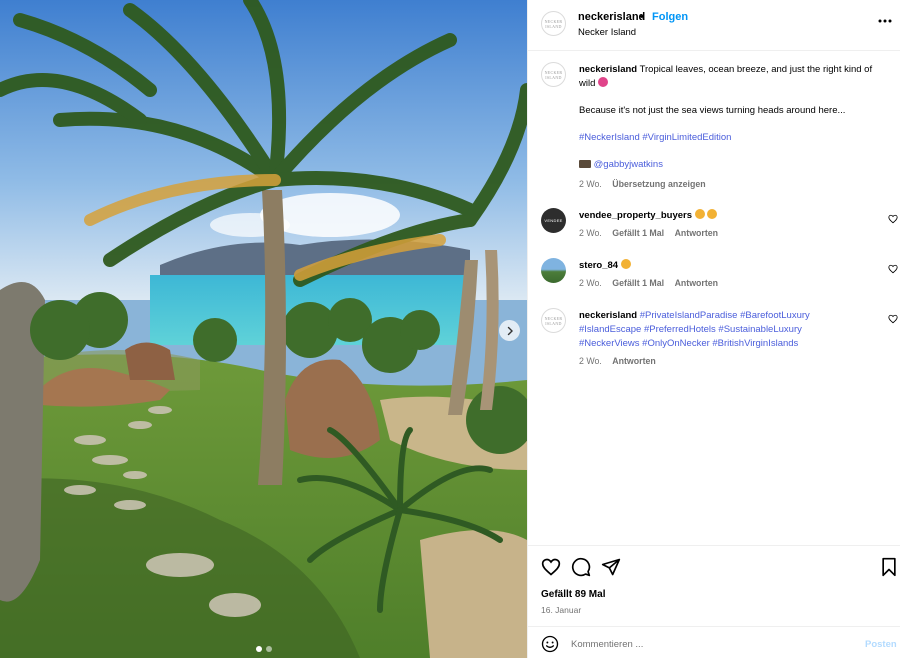  I want to click on emoji-icon, so click(550, 644).